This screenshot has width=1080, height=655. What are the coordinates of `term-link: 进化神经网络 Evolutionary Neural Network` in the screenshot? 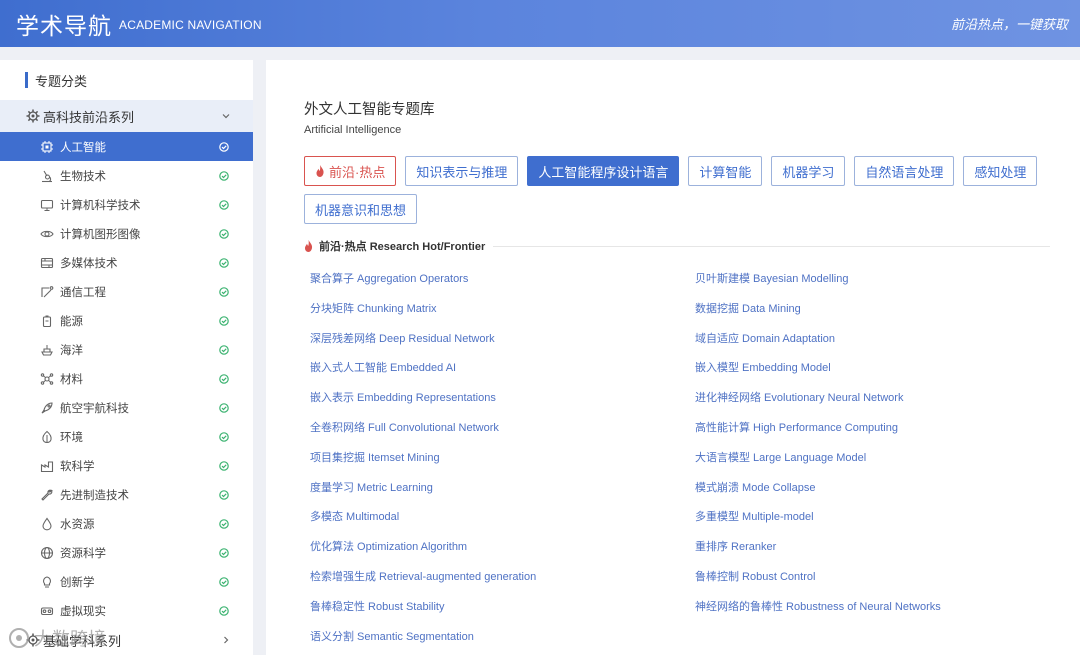 It's located at (862, 399).